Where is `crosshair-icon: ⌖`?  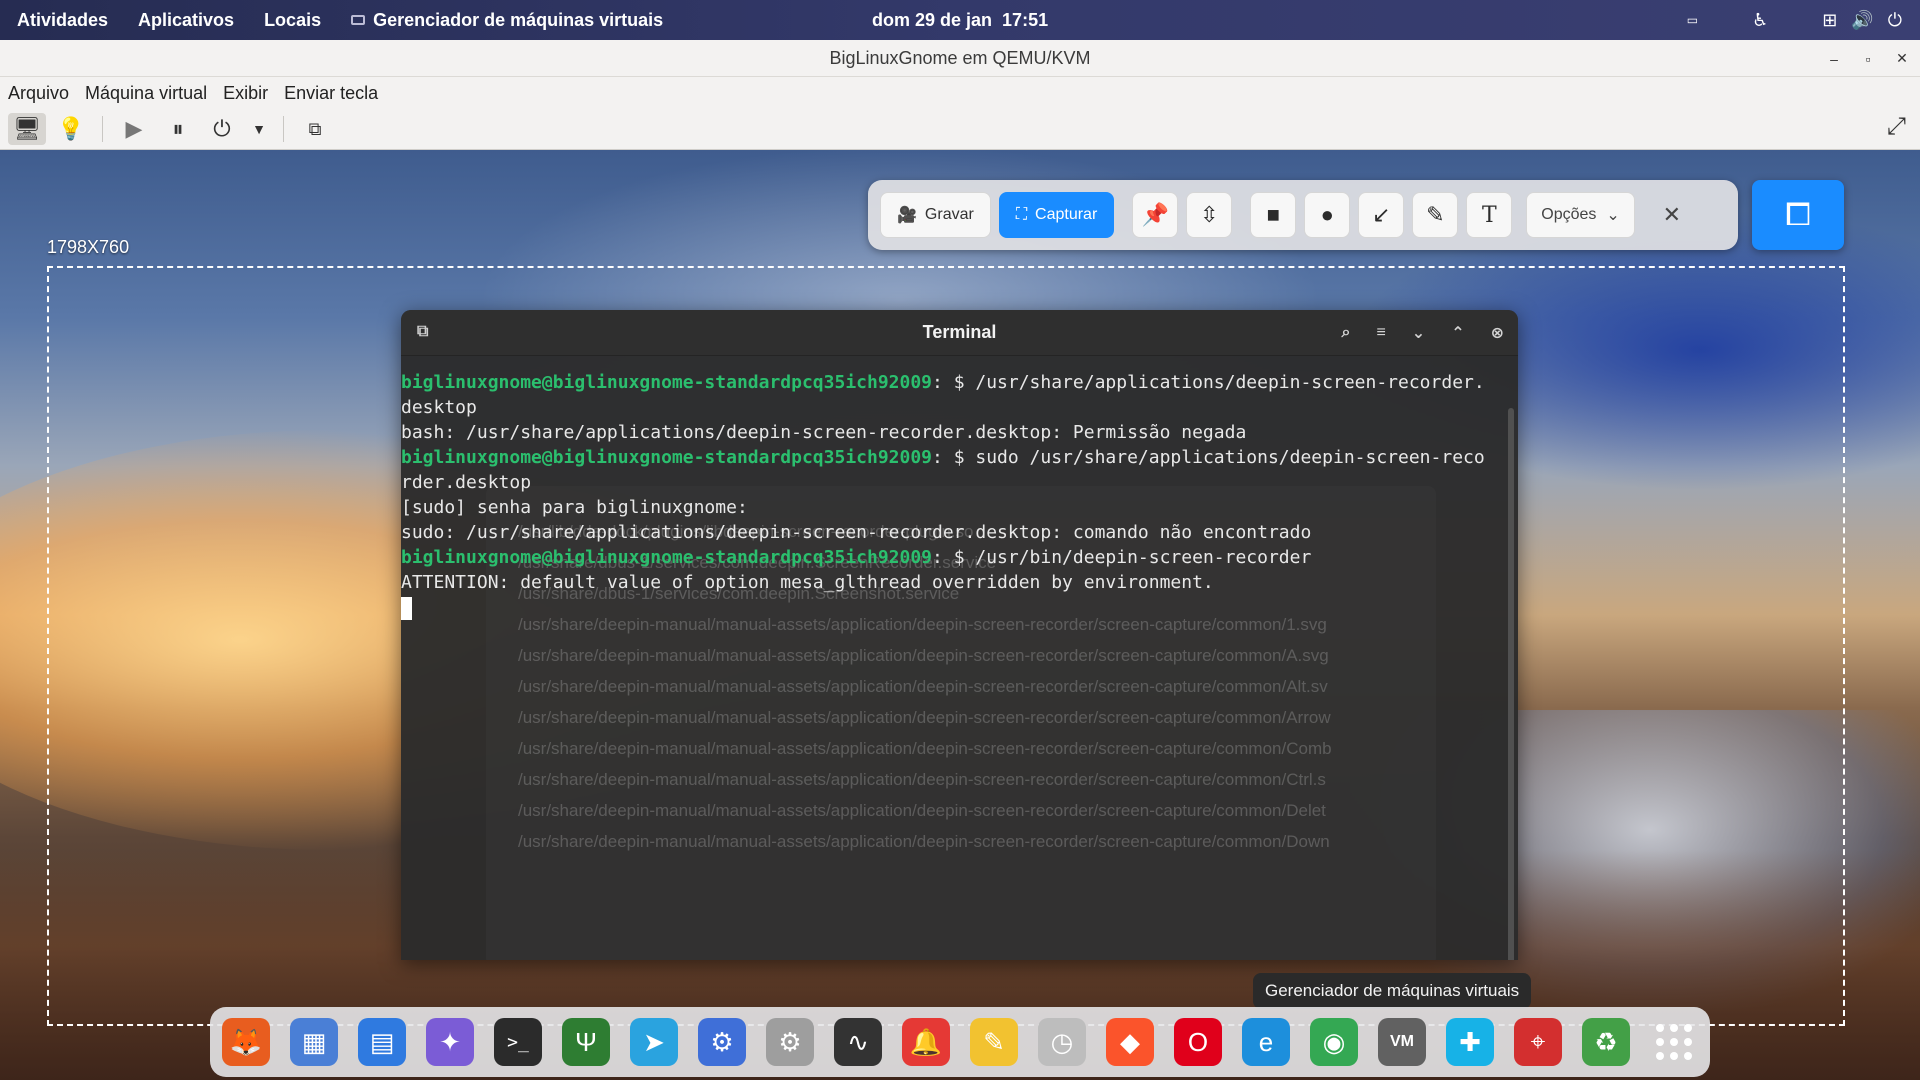 crosshair-icon: ⌖ is located at coordinates (1538, 1042).